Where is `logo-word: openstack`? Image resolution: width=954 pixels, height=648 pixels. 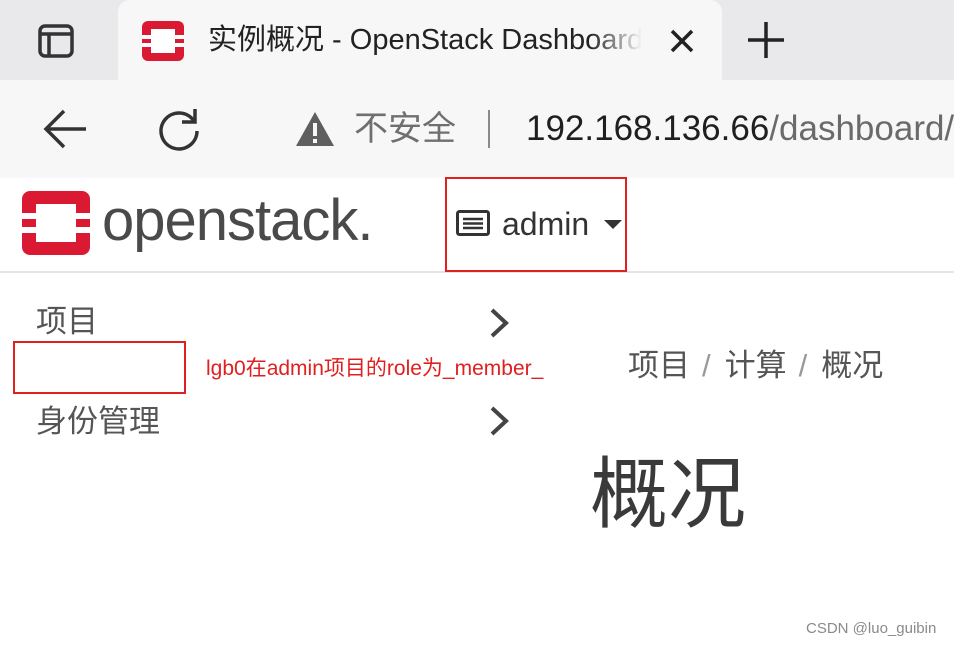 logo-word: openstack is located at coordinates (230, 220).